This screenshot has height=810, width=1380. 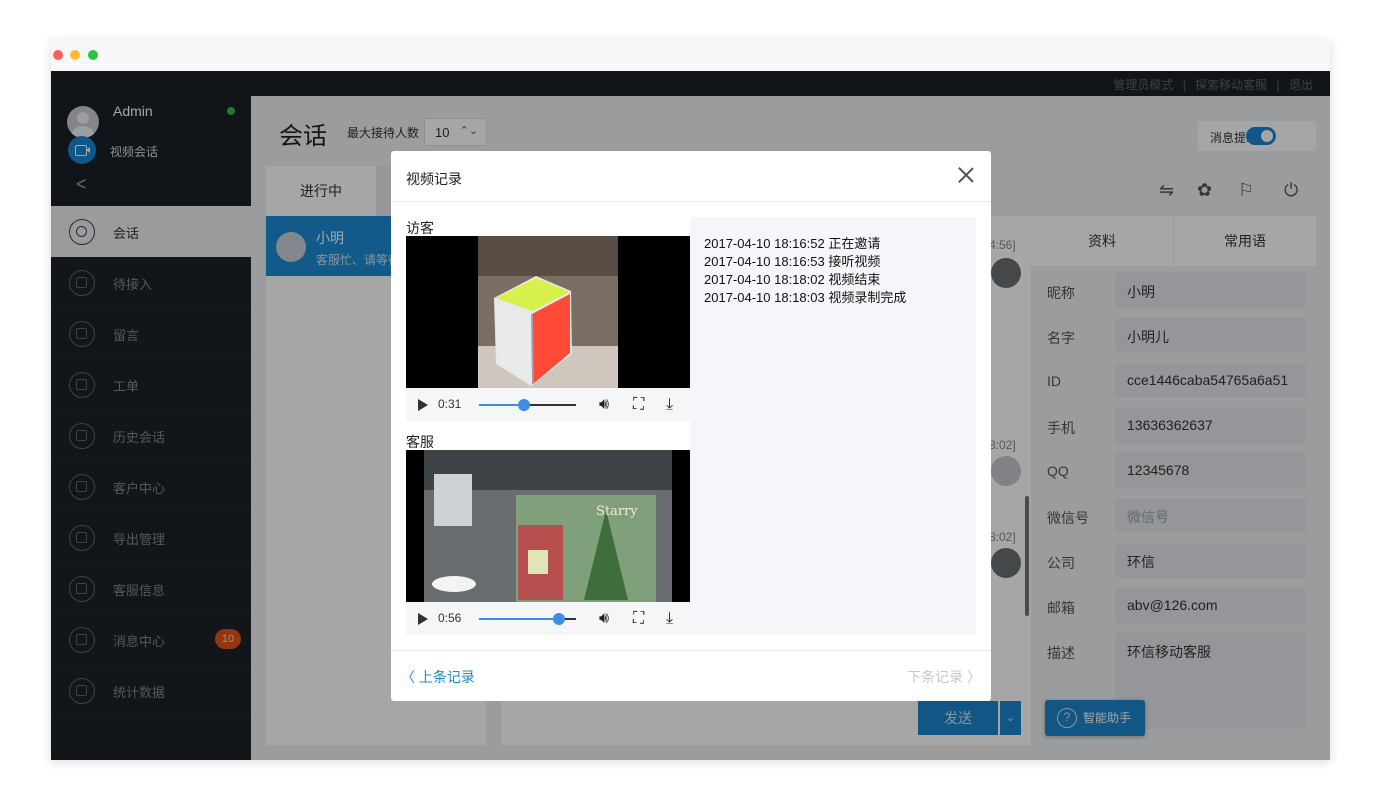 I want to click on agent-video-frame: Starry, so click(x=548, y=526).